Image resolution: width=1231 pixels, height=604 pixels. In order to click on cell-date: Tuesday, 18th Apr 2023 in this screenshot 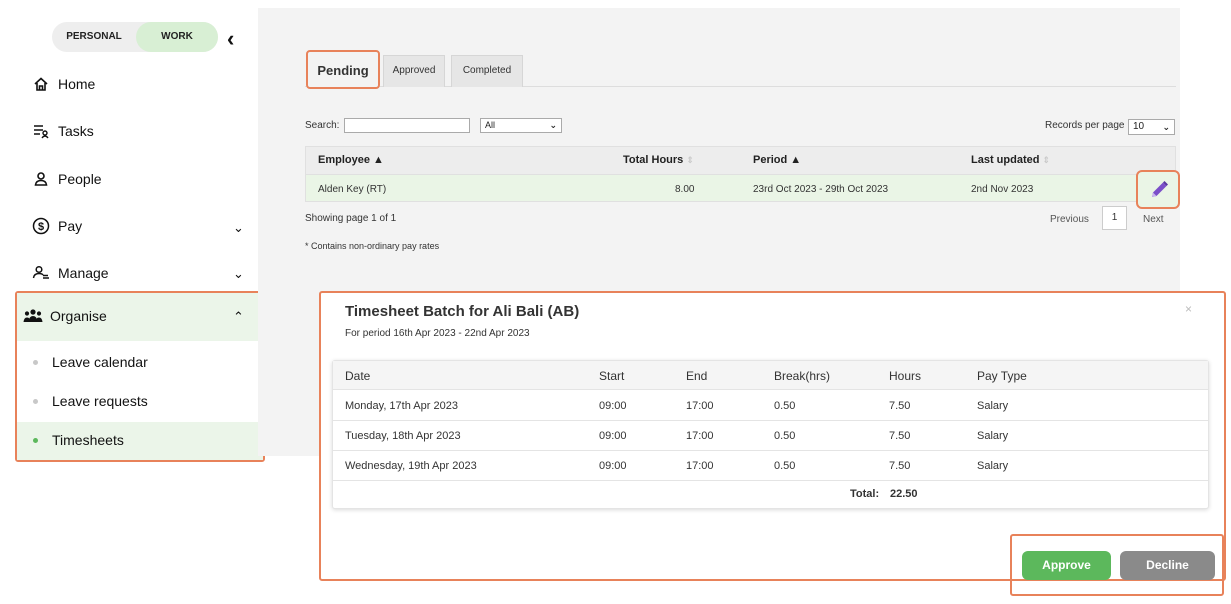, I will do `click(403, 436)`.